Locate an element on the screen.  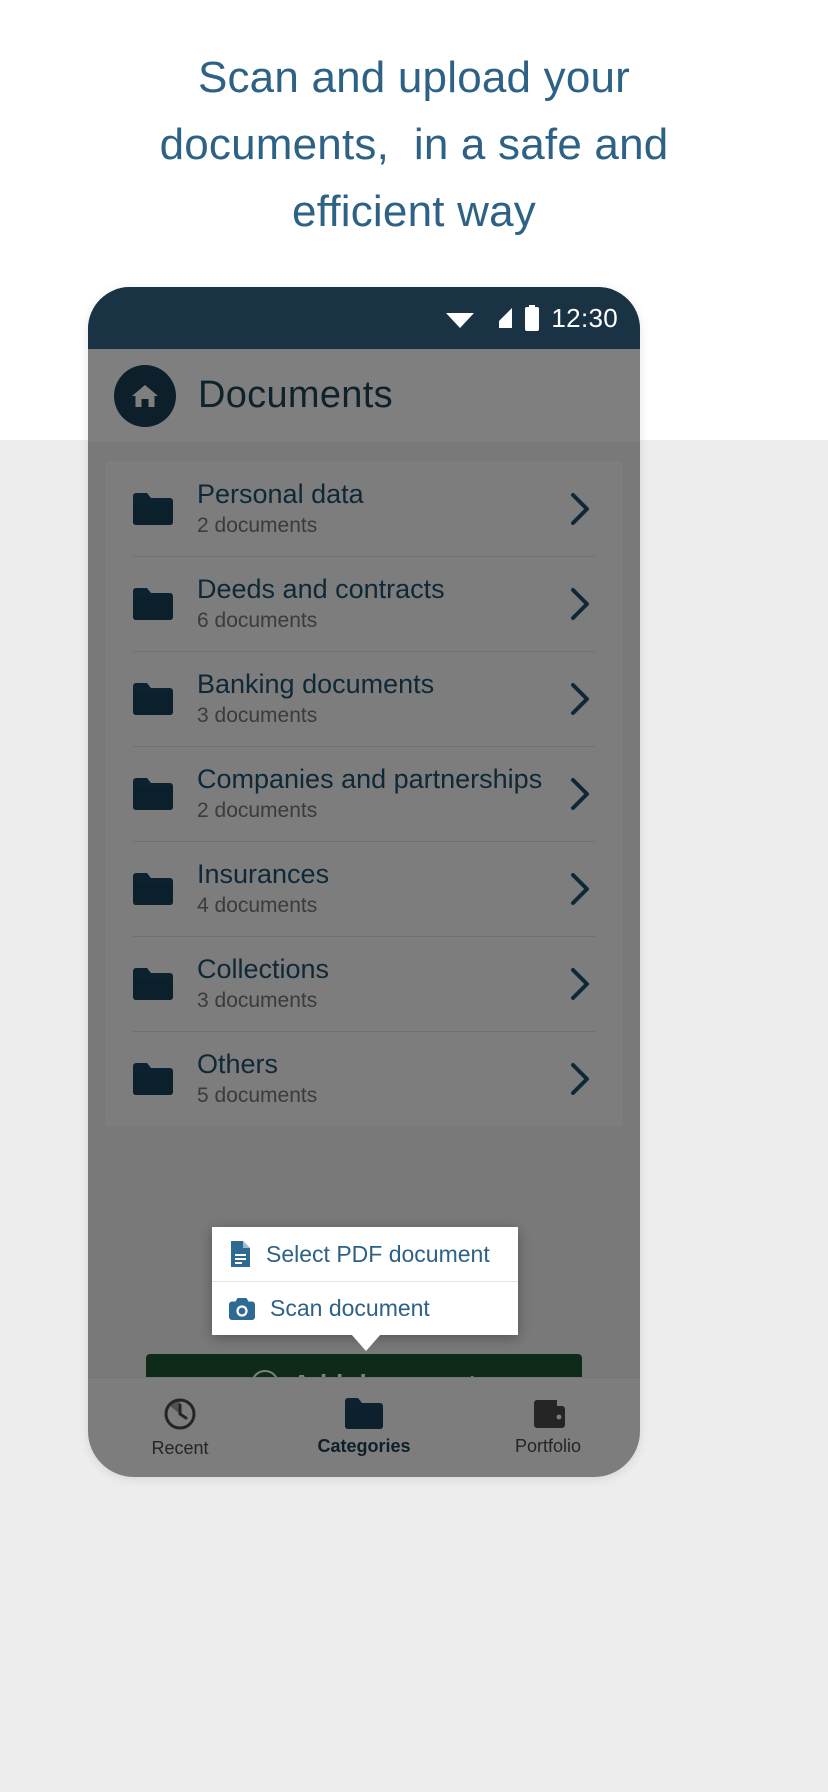
category-title: Banking documents is located at coordinates (316, 684).